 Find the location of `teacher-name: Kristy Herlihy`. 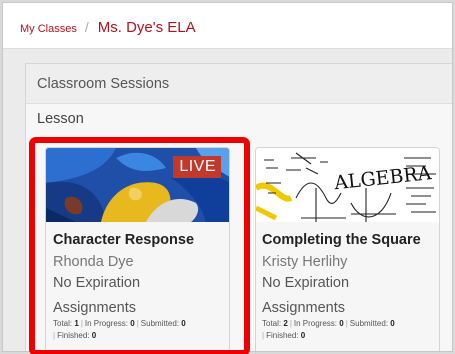

teacher-name: Kristy Herlihy is located at coordinates (305, 262).